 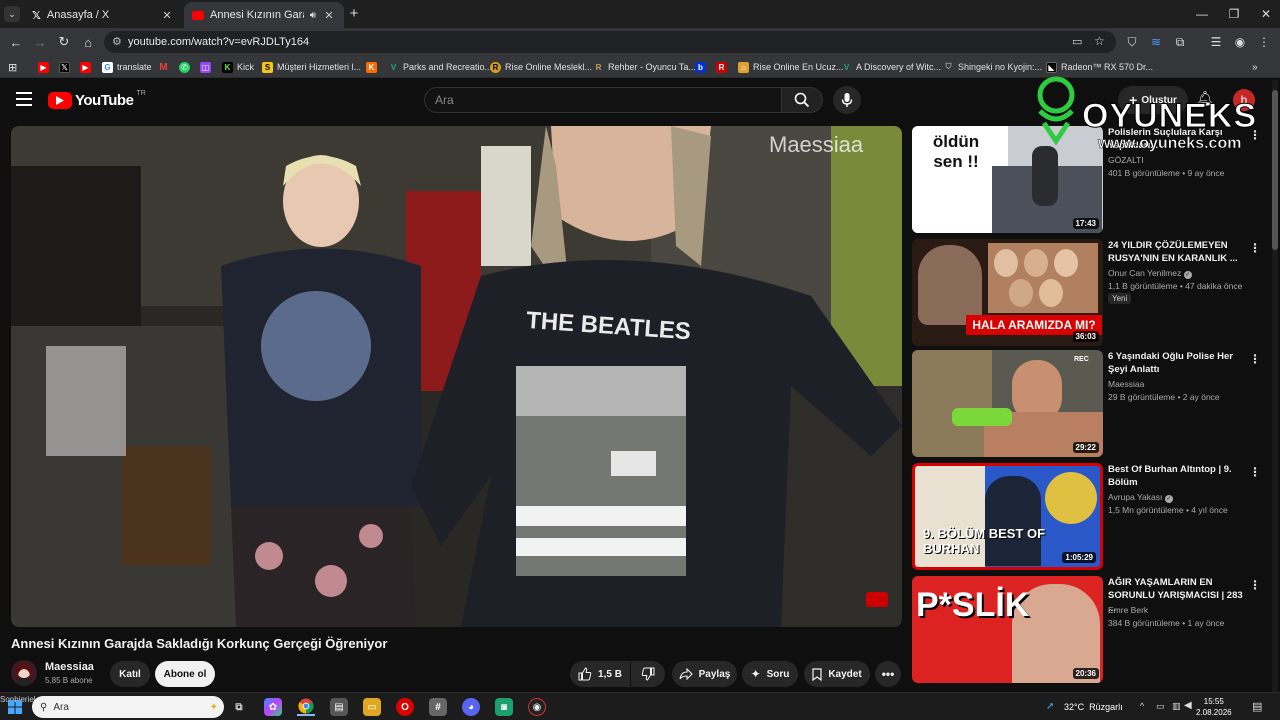 What do you see at coordinates (43, 67) in the screenshot?
I see `bookmark-youtube: ▶` at bounding box center [43, 67].